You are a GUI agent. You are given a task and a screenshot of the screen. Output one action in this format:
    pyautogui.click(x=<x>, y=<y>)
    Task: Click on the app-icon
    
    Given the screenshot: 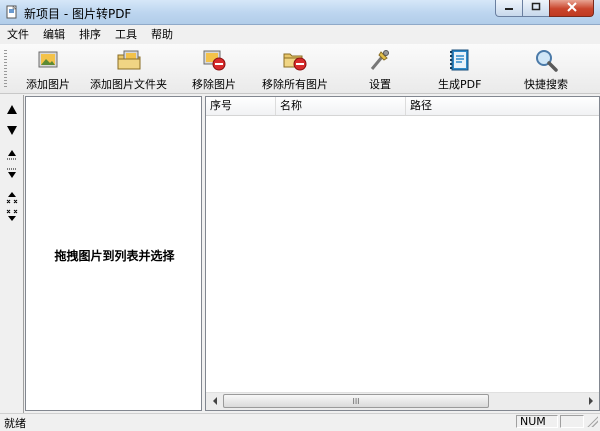 What is the action you would take?
    pyautogui.click(x=12, y=12)
    